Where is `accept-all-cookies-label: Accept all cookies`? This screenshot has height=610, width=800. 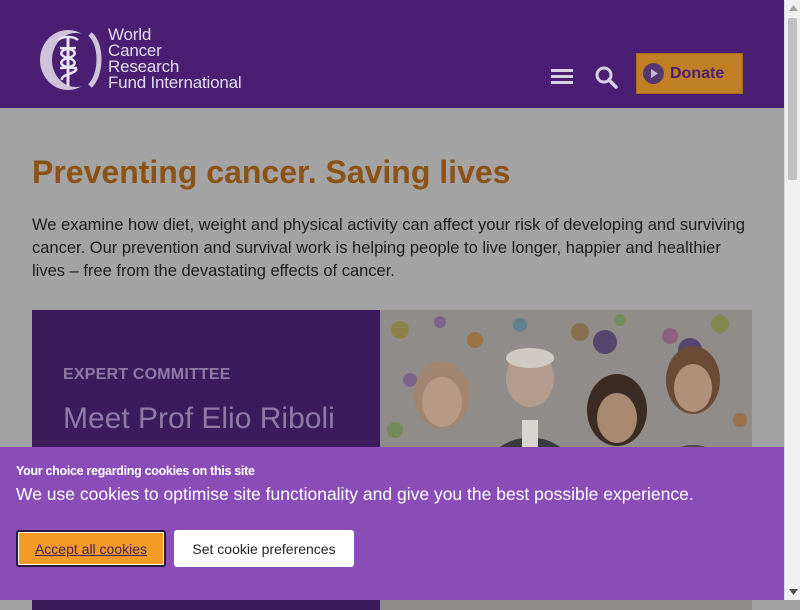 accept-all-cookies-label: Accept all cookies is located at coordinates (91, 548).